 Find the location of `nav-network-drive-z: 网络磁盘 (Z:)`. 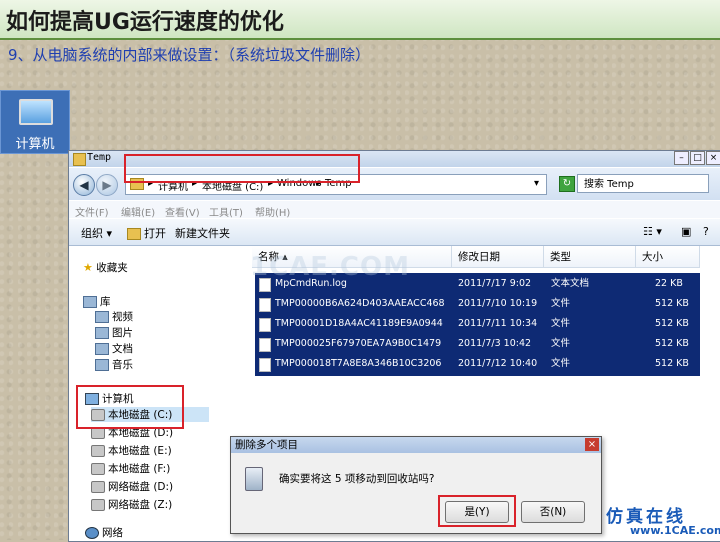

nav-network-drive-z: 网络磁盘 (Z:) is located at coordinates (131, 504).